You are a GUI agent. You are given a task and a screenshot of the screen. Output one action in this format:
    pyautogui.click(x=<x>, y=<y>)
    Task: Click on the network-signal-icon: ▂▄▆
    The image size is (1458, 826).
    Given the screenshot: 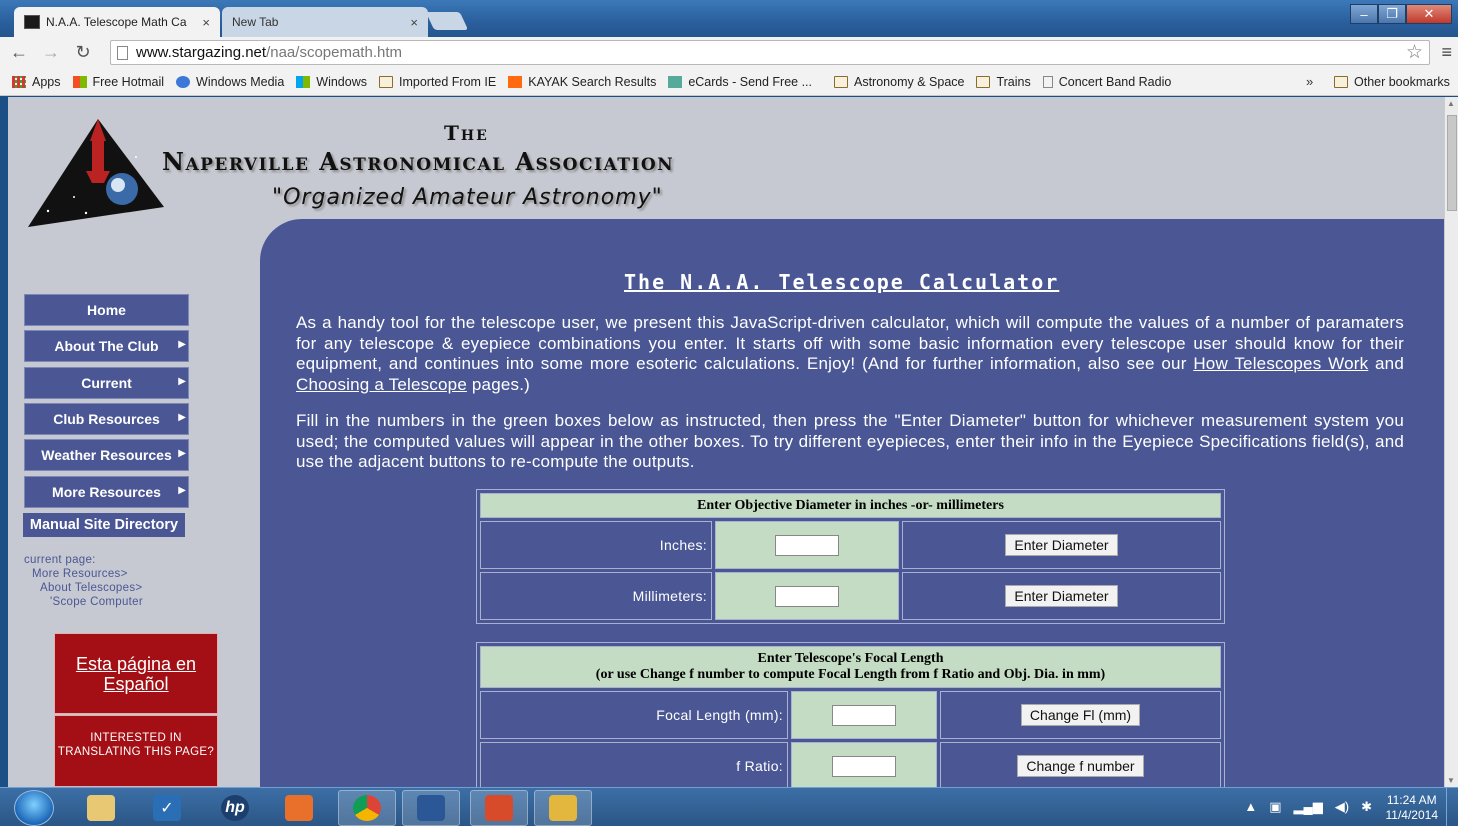 What is the action you would take?
    pyautogui.click(x=1308, y=807)
    